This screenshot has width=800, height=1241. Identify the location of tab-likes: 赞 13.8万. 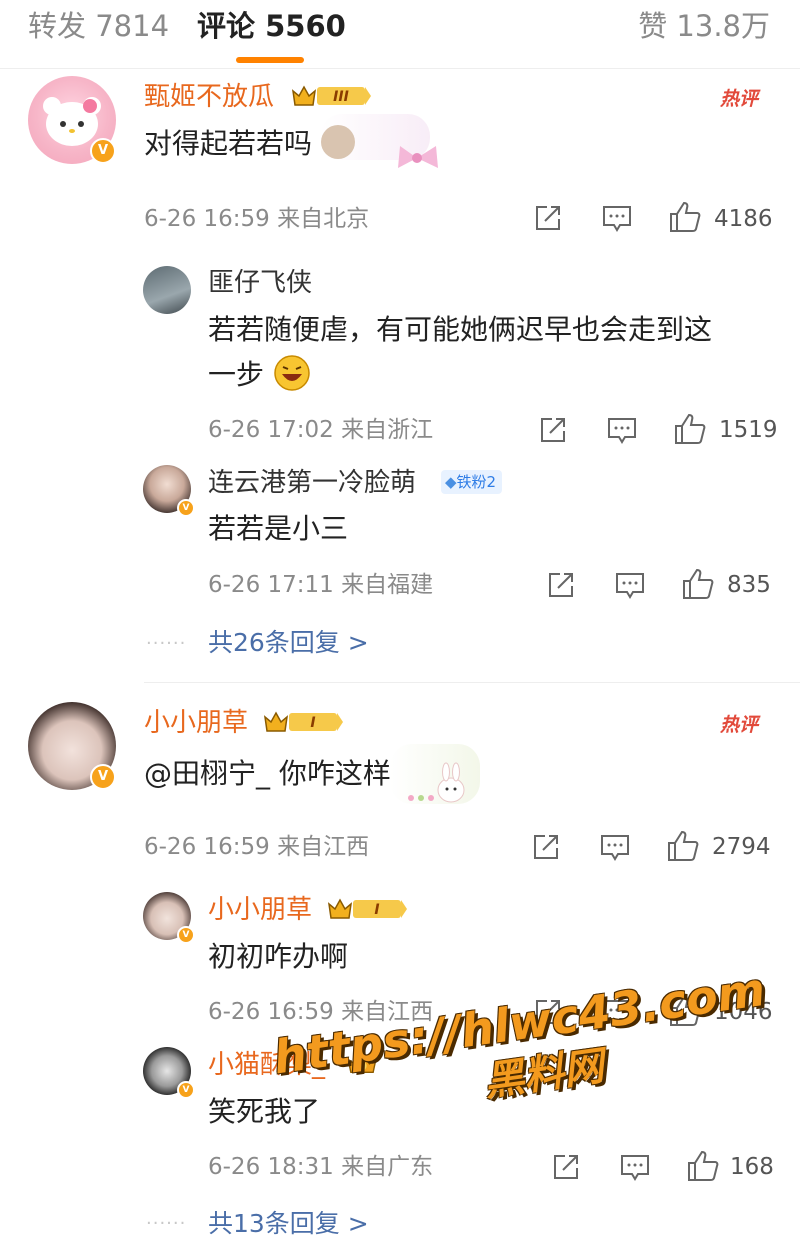
(704, 26).